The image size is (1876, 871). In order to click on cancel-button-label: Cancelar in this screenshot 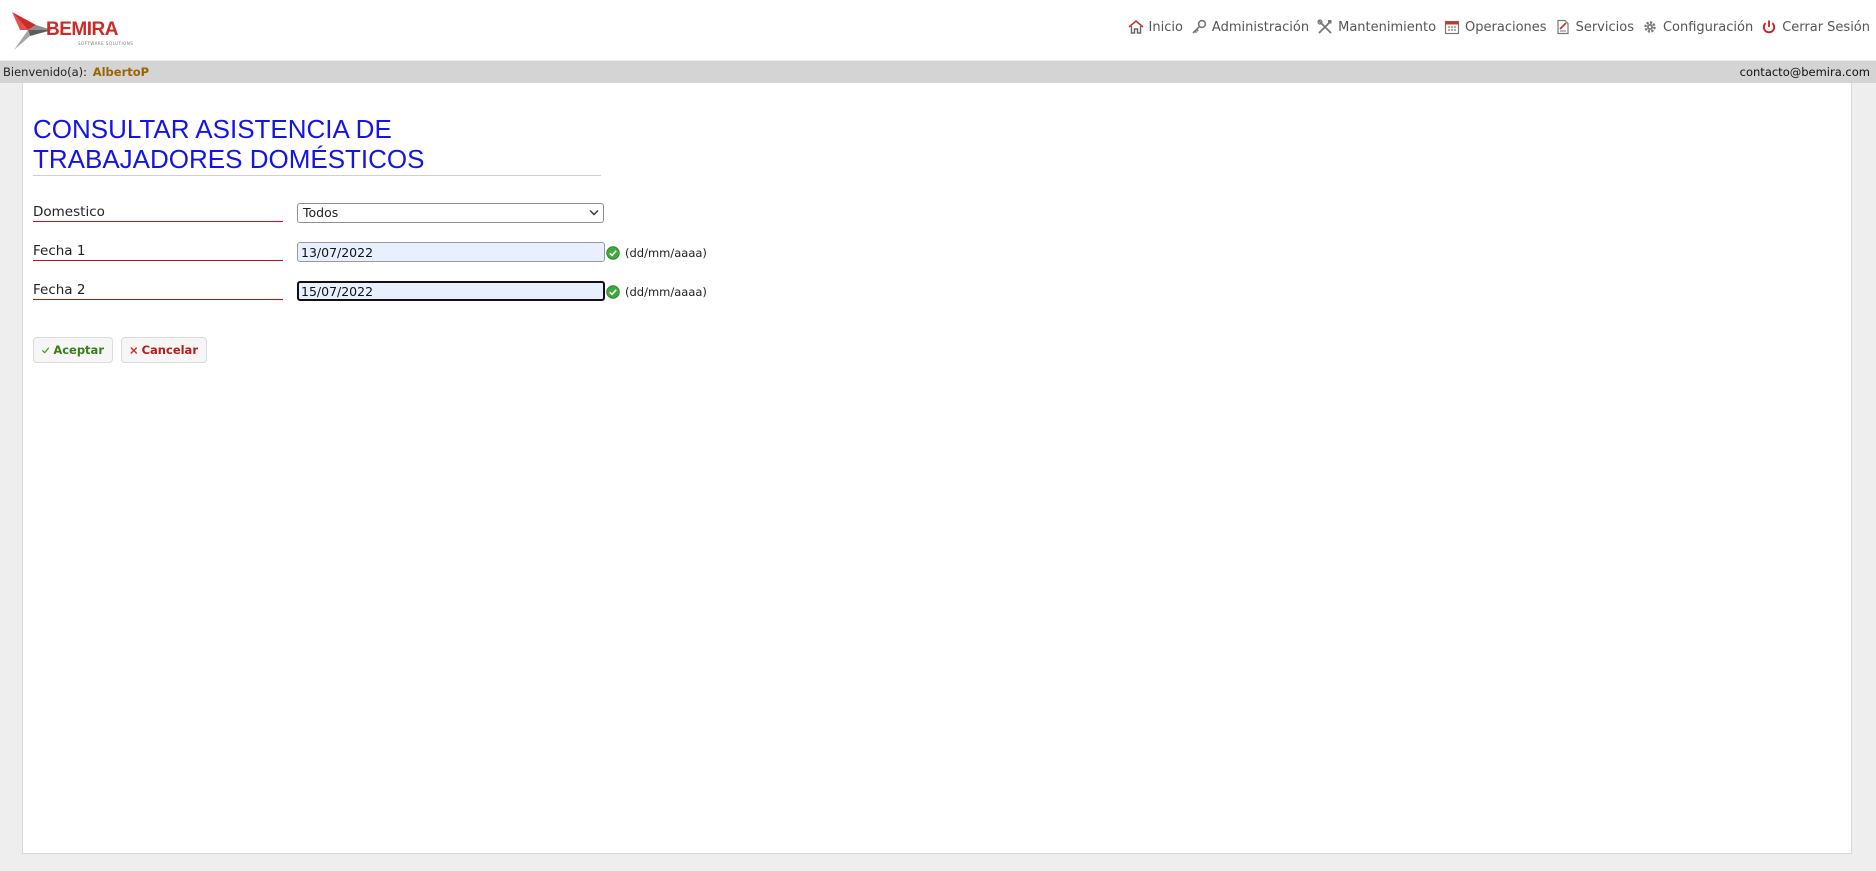, I will do `click(169, 350)`.